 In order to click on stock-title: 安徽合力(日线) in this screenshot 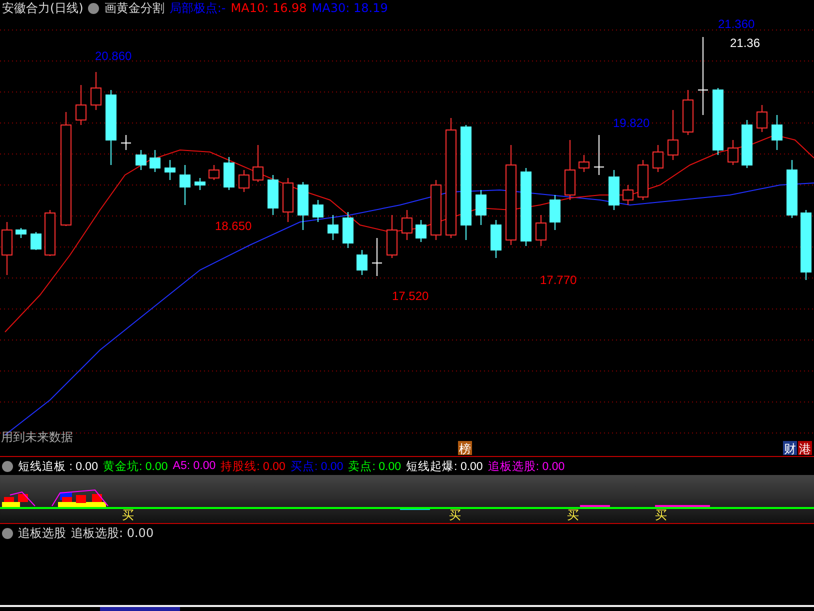, I will do `click(43, 8)`.